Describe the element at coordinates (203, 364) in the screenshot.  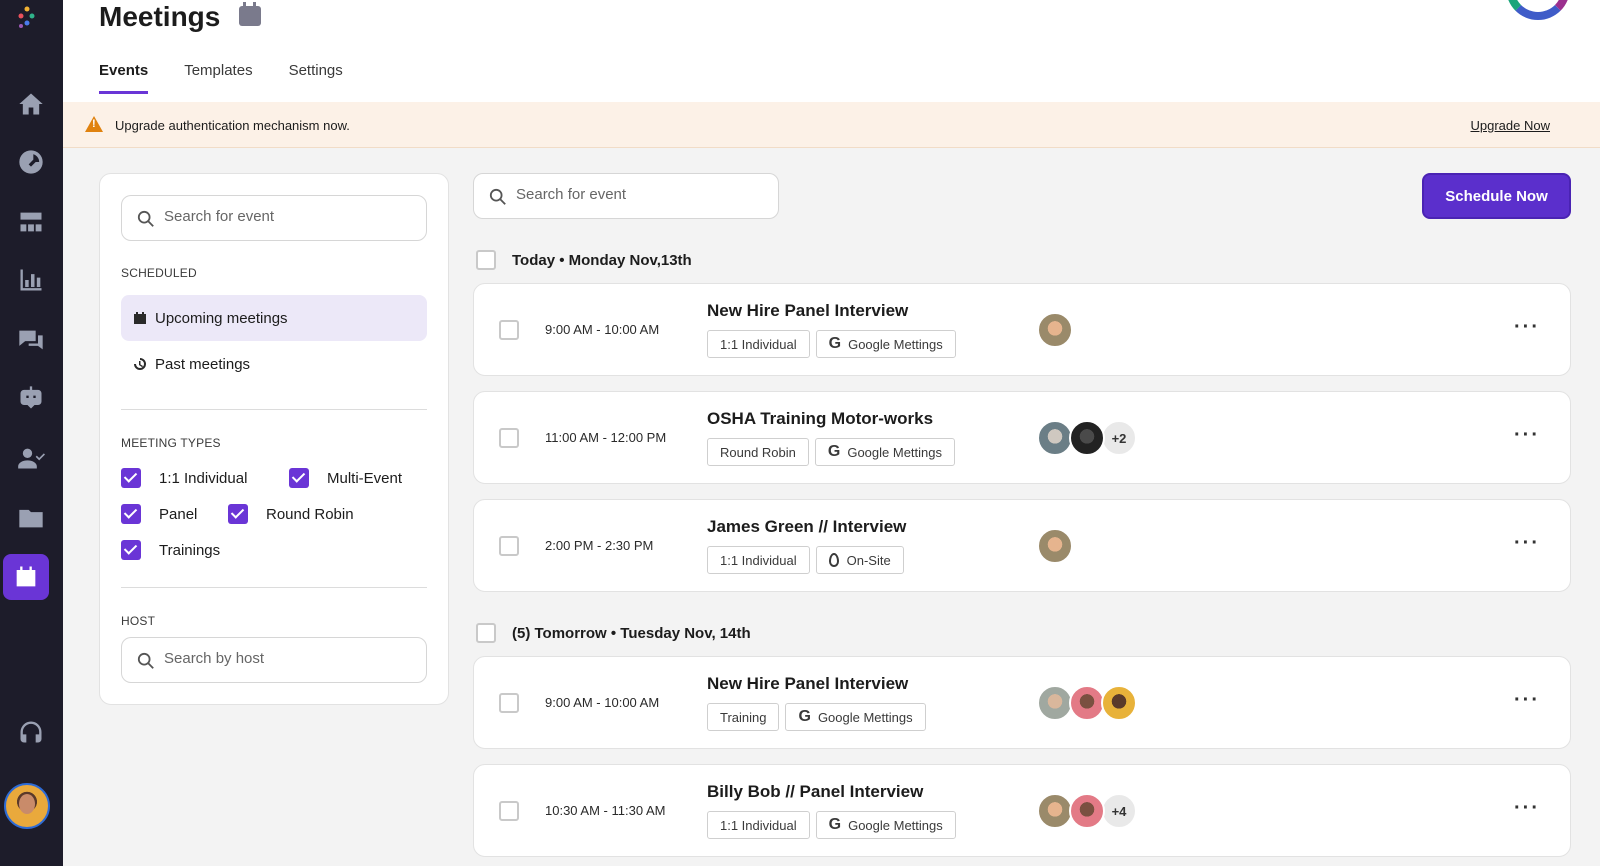
I see `past-meetings-label: Past meetings` at that location.